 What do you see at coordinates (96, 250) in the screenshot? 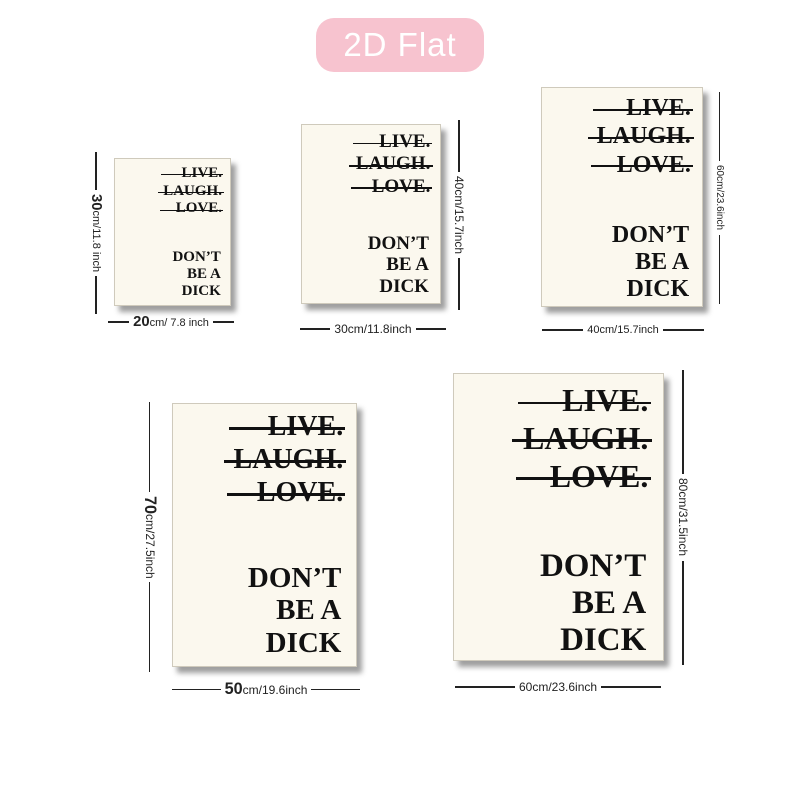
I see `height-inch-value: 11.8 inch` at bounding box center [96, 250].